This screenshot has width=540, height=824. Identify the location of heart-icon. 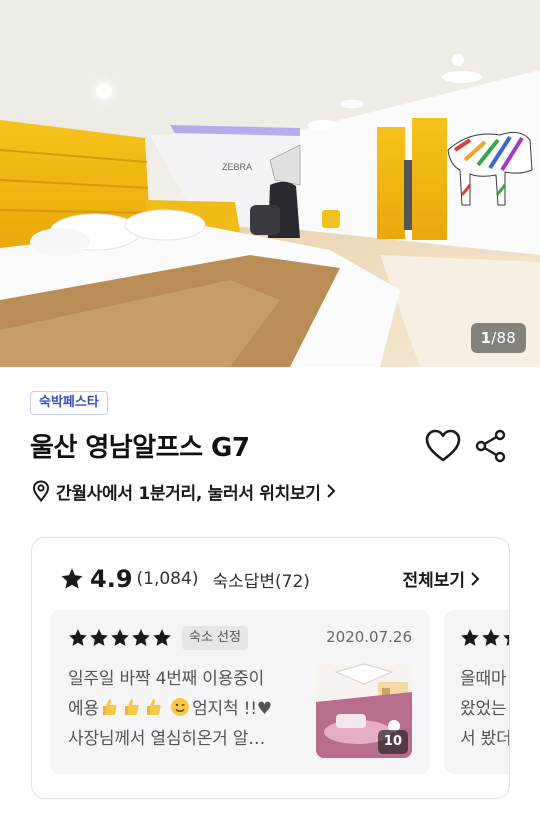
(443, 445).